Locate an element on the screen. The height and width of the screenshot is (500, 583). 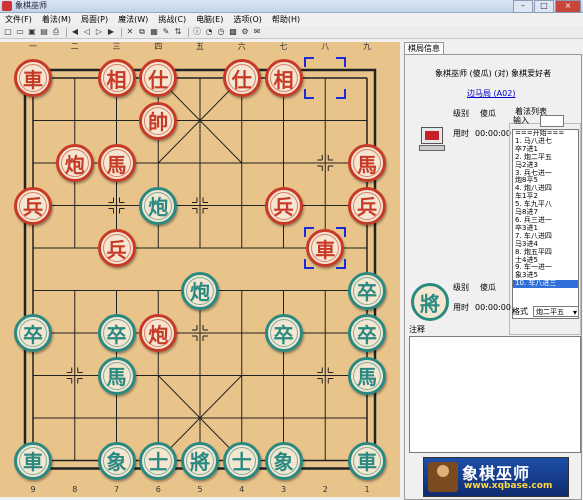
saveas-icon: ▤ is located at coordinates (44, 32).